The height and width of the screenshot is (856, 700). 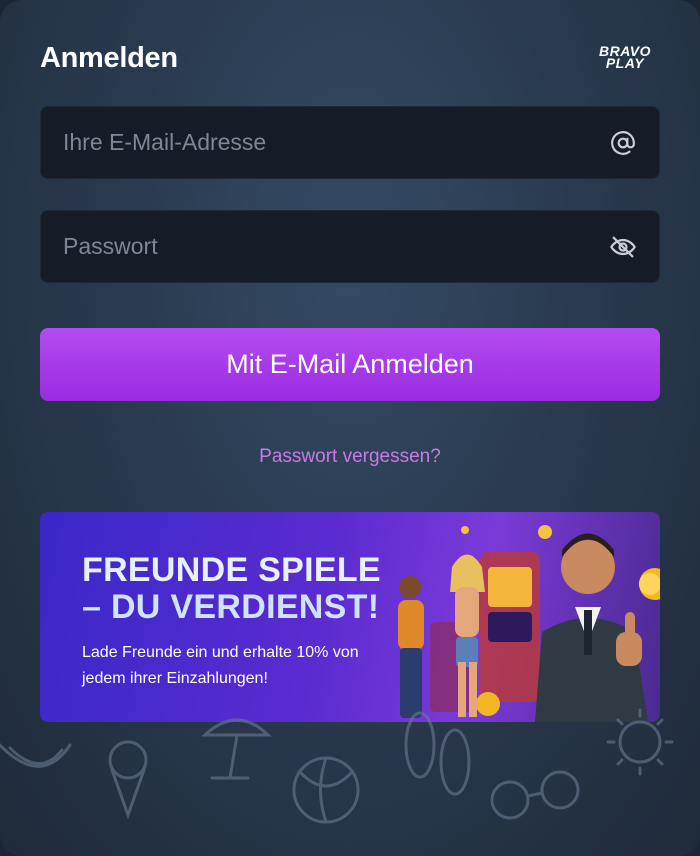 I want to click on banner-headline: FREUNDE SPIELE – DU VERDIENST!, so click(x=231, y=589).